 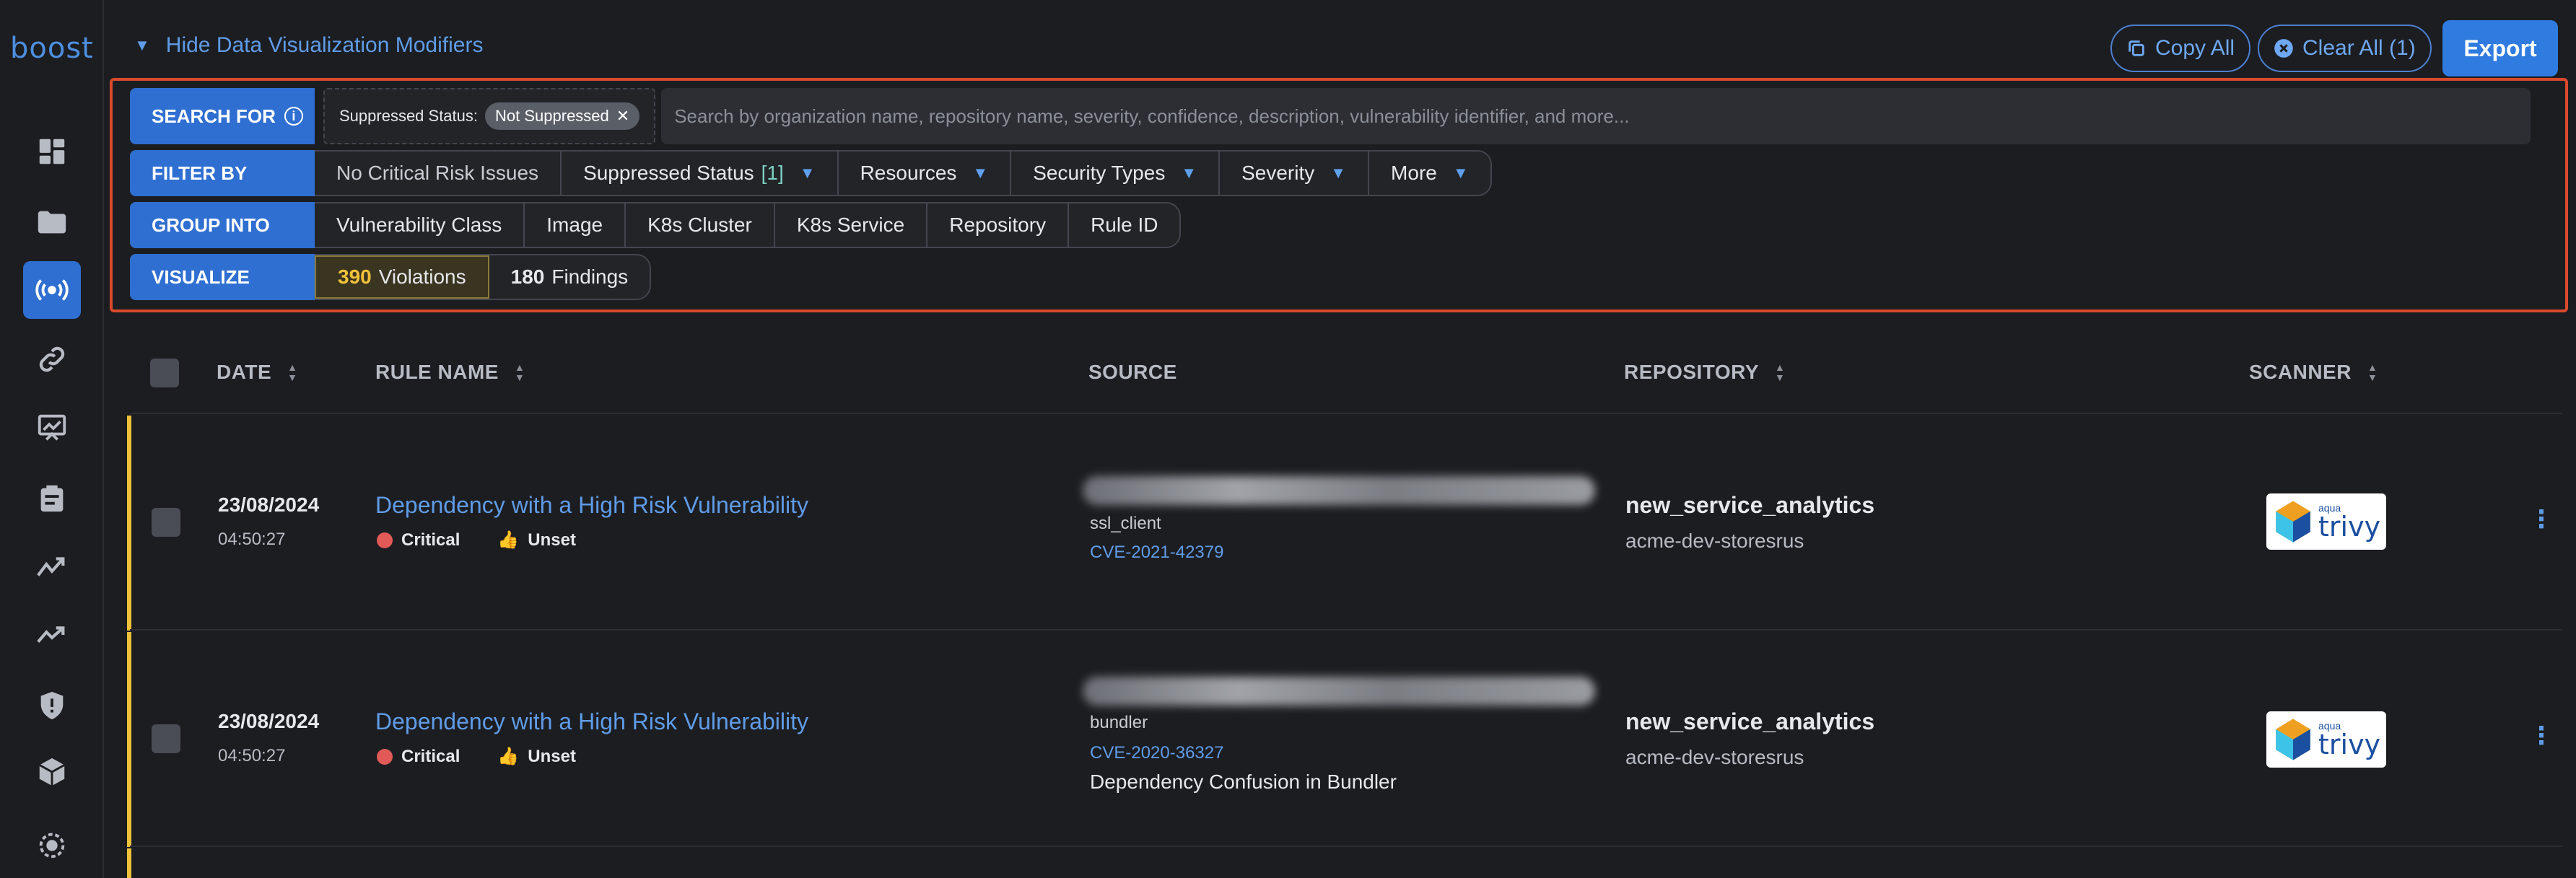 What do you see at coordinates (222, 225) in the screenshot?
I see `group-into-label: GROUP INTO` at bounding box center [222, 225].